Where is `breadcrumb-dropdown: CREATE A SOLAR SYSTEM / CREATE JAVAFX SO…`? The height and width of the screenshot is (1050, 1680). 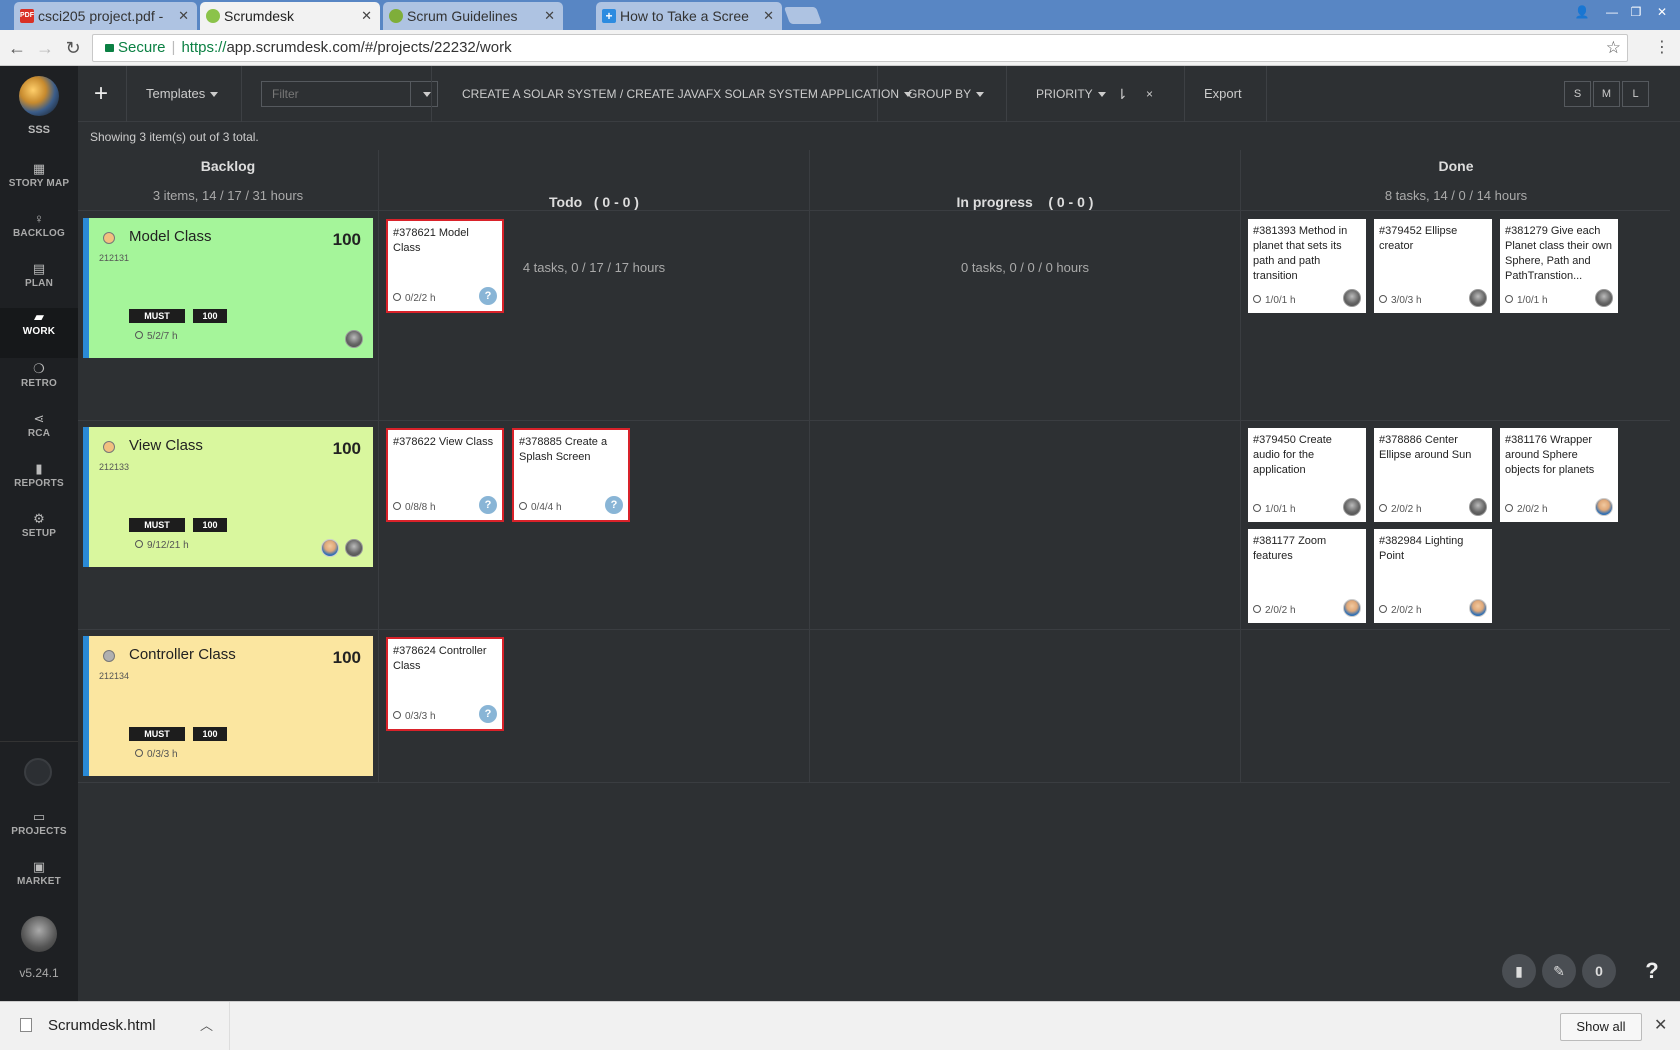
breadcrumb-dropdown: CREATE A SOLAR SYSTEM / CREATE JAVAFX SO… is located at coordinates (687, 94).